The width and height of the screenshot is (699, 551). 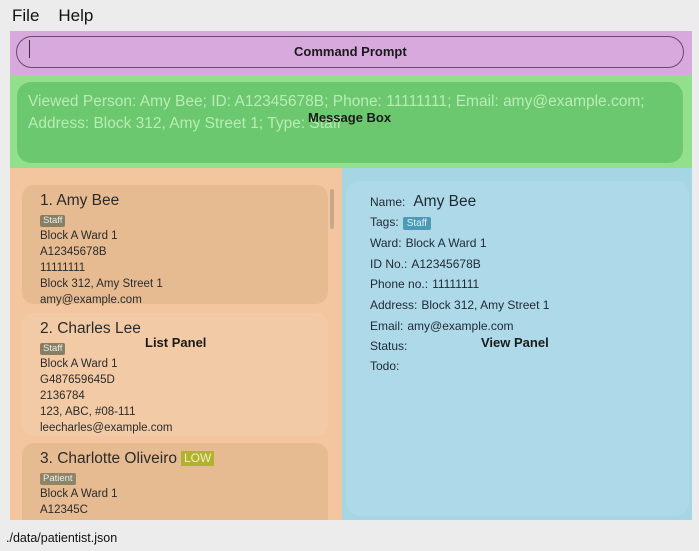 What do you see at coordinates (25, 16) in the screenshot?
I see `menu-file: File` at bounding box center [25, 16].